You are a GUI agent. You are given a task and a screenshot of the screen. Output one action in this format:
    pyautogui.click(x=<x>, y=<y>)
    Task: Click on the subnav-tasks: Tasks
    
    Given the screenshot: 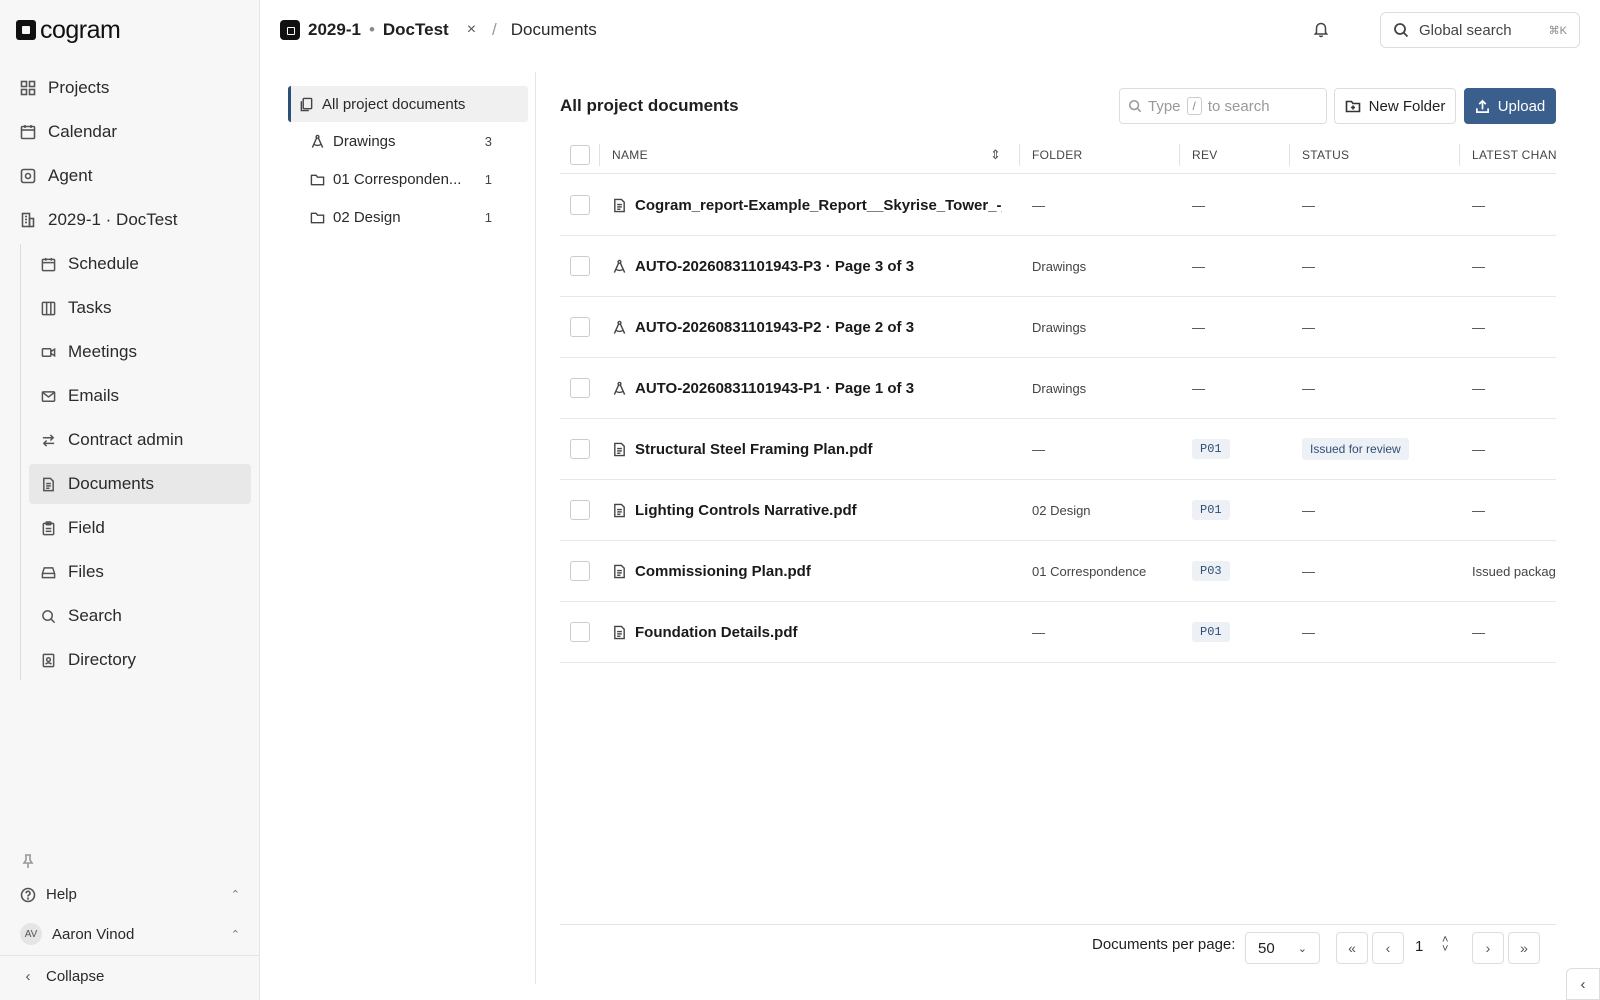 What is the action you would take?
    pyautogui.click(x=140, y=308)
    